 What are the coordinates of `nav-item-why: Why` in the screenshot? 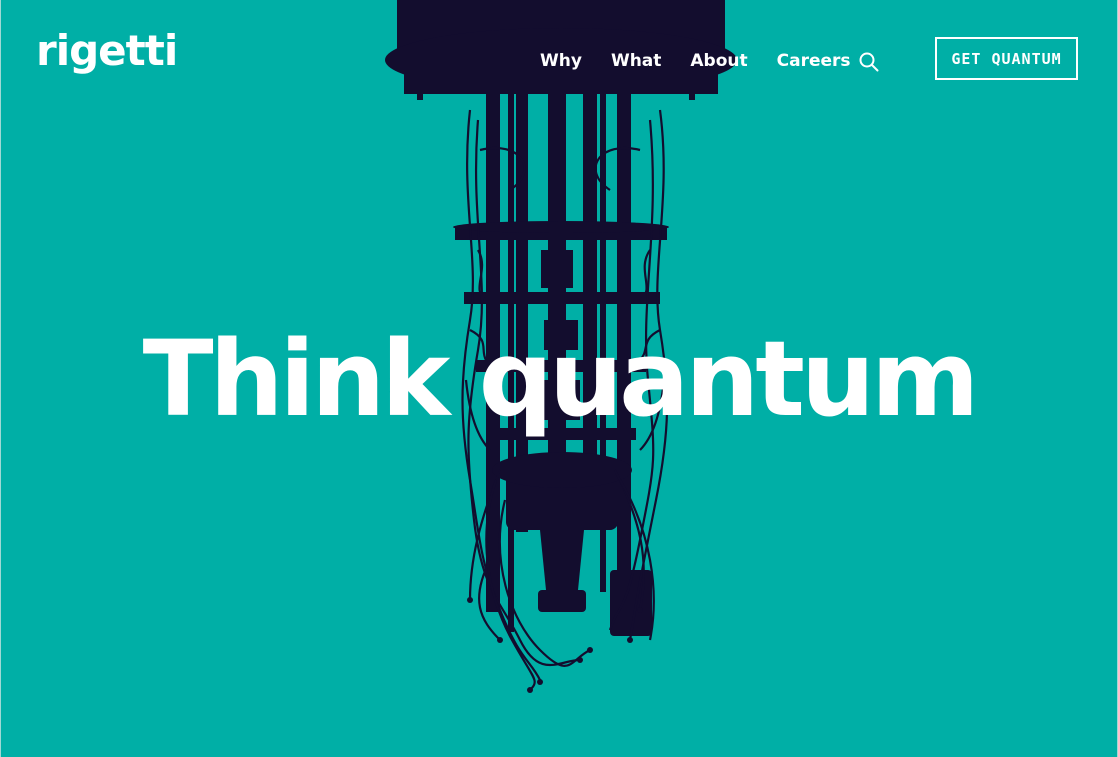 It's located at (561, 61).